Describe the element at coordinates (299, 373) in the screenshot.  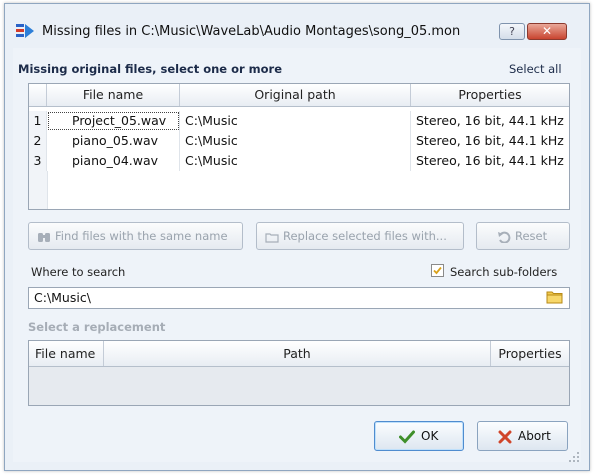
I see `replacement-table: File name Path Properties` at that location.